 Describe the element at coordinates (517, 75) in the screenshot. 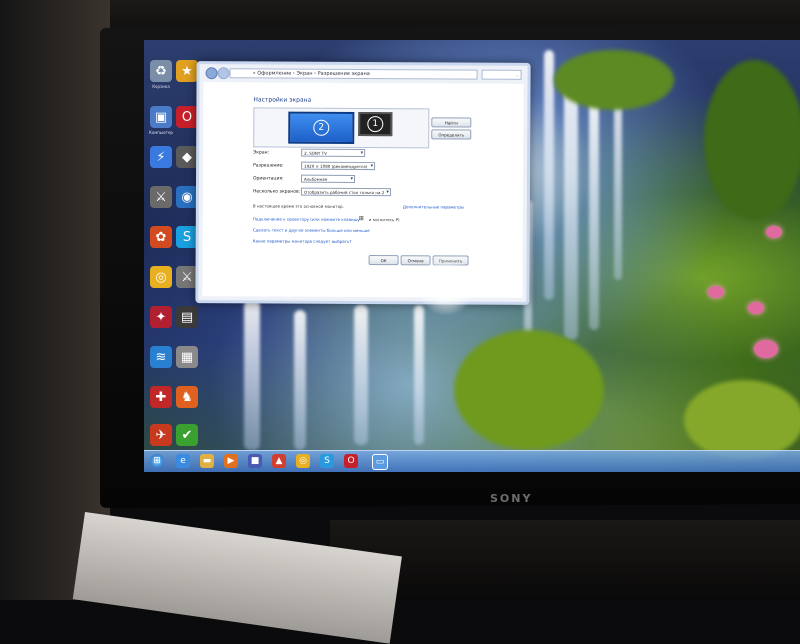

I see `search-icon: ⌕` at that location.